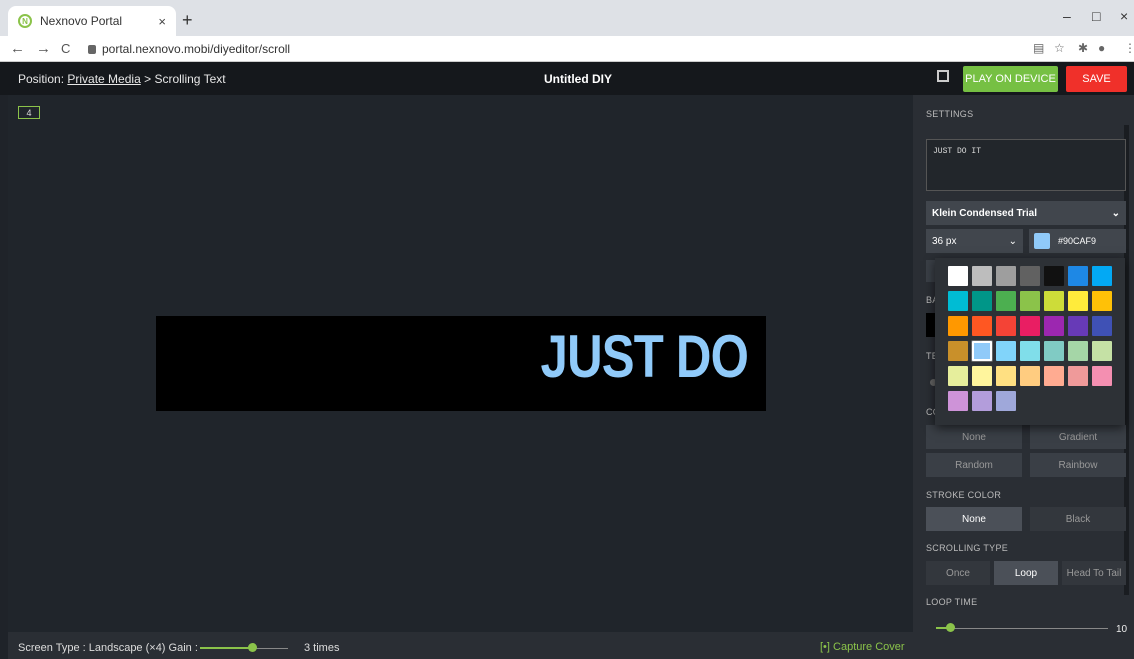 The image size is (1134, 659). What do you see at coordinates (65, 48) in the screenshot?
I see `reload-icon: C` at bounding box center [65, 48].